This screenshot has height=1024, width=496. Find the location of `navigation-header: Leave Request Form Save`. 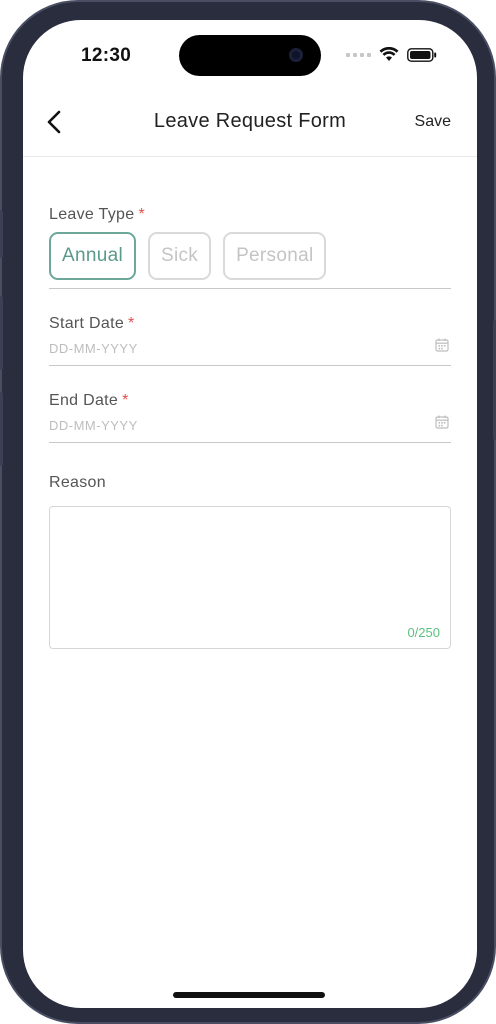

navigation-header: Leave Request Form Save is located at coordinates (250, 128).